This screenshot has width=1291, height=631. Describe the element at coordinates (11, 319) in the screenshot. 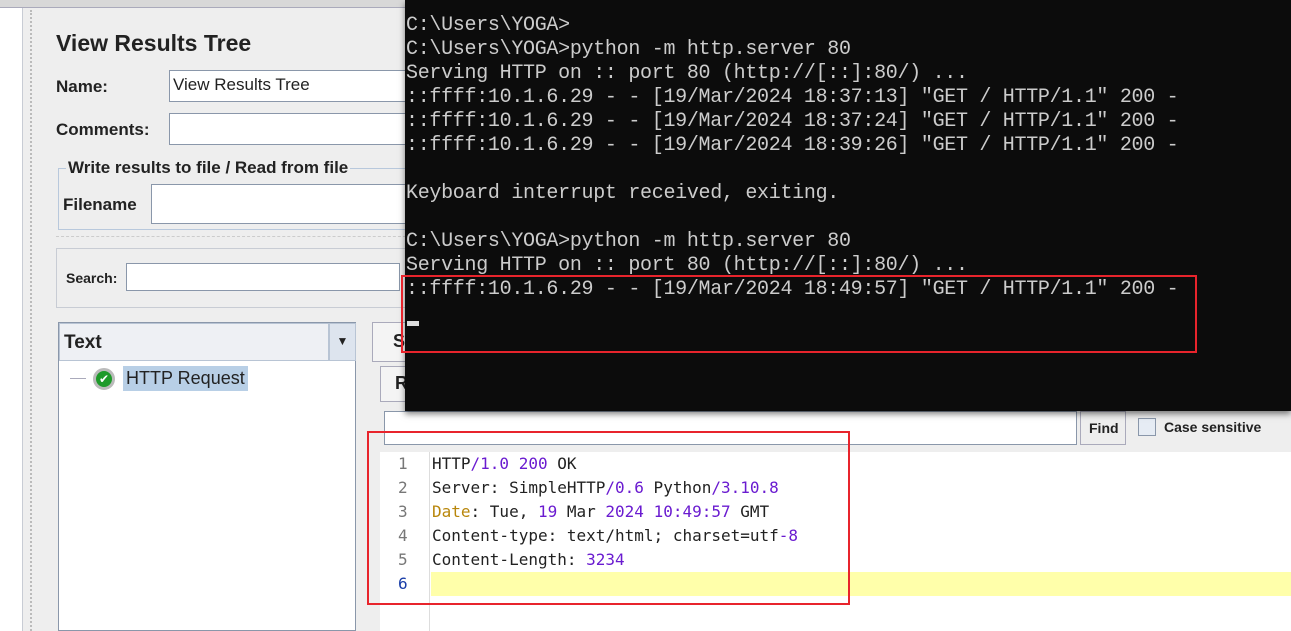

I see `test-plan-tree` at that location.